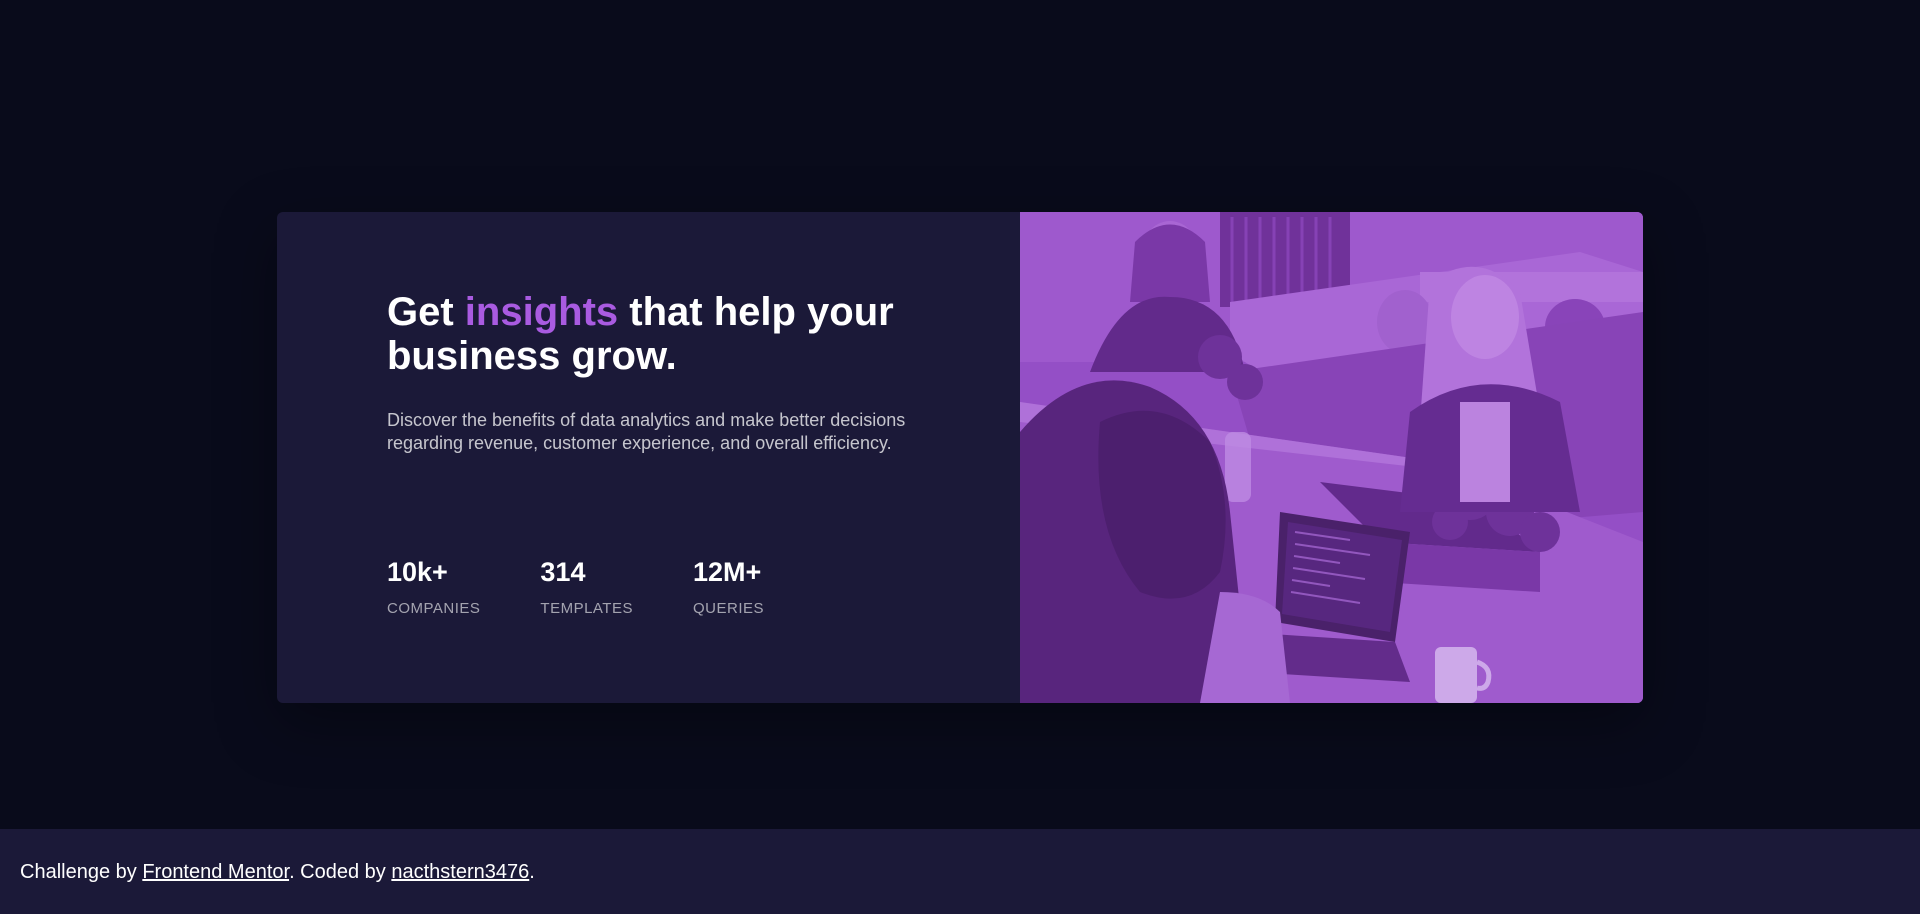 The height and width of the screenshot is (914, 1920). I want to click on attribution-prefix: Challenge by, so click(81, 872).